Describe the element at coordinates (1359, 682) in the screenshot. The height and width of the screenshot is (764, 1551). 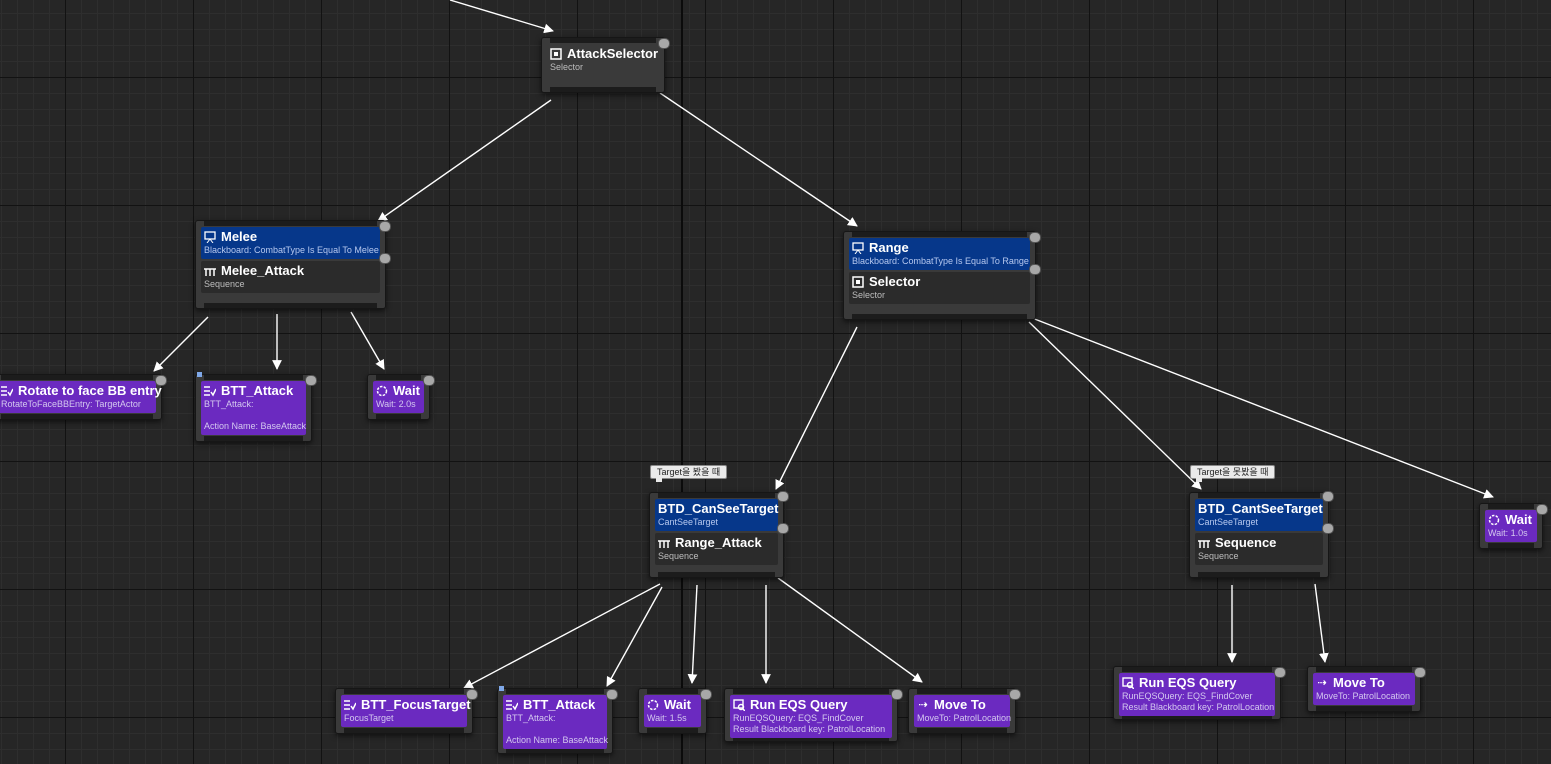
I see `cs-move-title: Move To` at that location.